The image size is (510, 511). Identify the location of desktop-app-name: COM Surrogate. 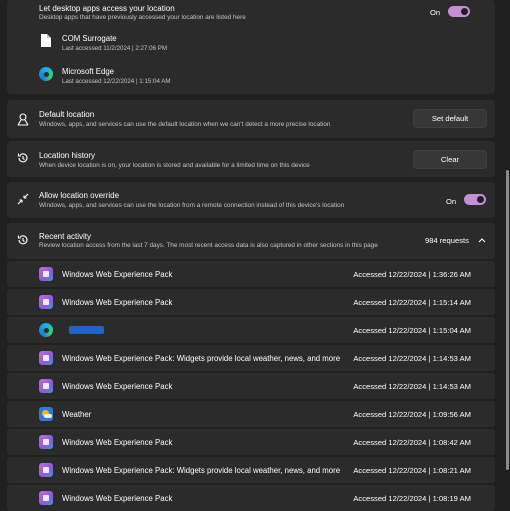
(89, 38).